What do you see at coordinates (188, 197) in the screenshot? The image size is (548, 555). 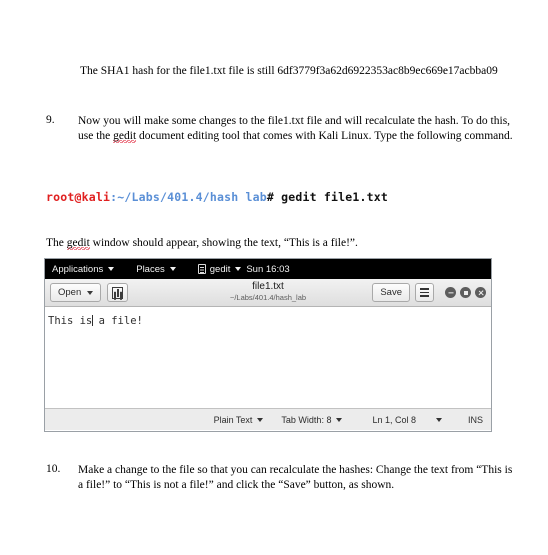 I see `terminal-path: :~/Labs/401.4/hash lab` at bounding box center [188, 197].